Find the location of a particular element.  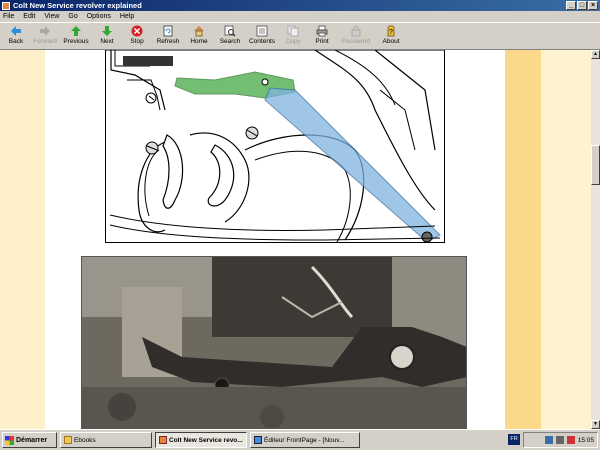

back-label: Back is located at coordinates (16, 41).